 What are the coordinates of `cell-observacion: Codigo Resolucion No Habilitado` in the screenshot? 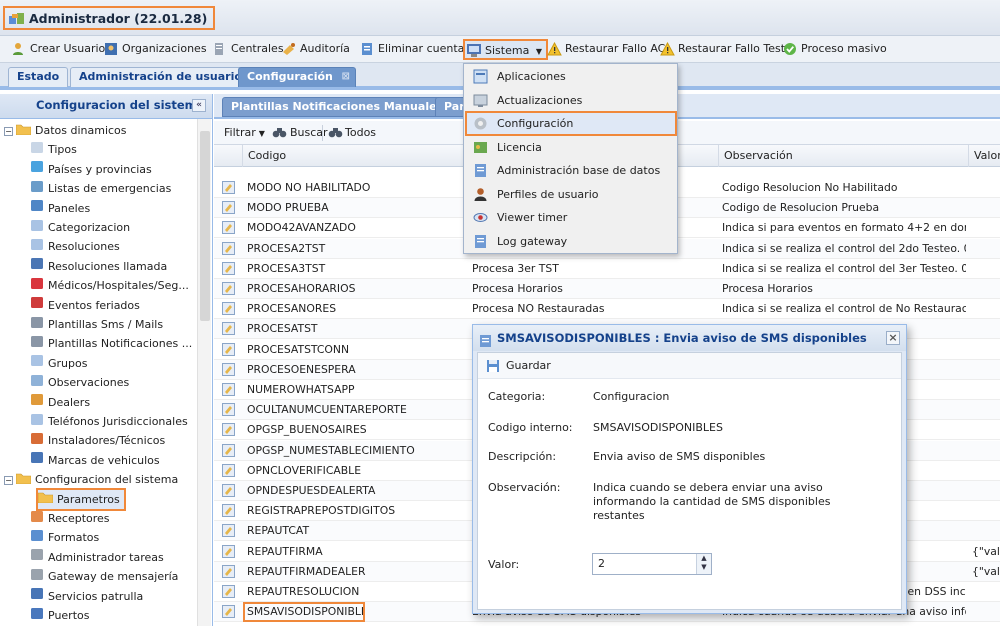 It's located at (810, 187).